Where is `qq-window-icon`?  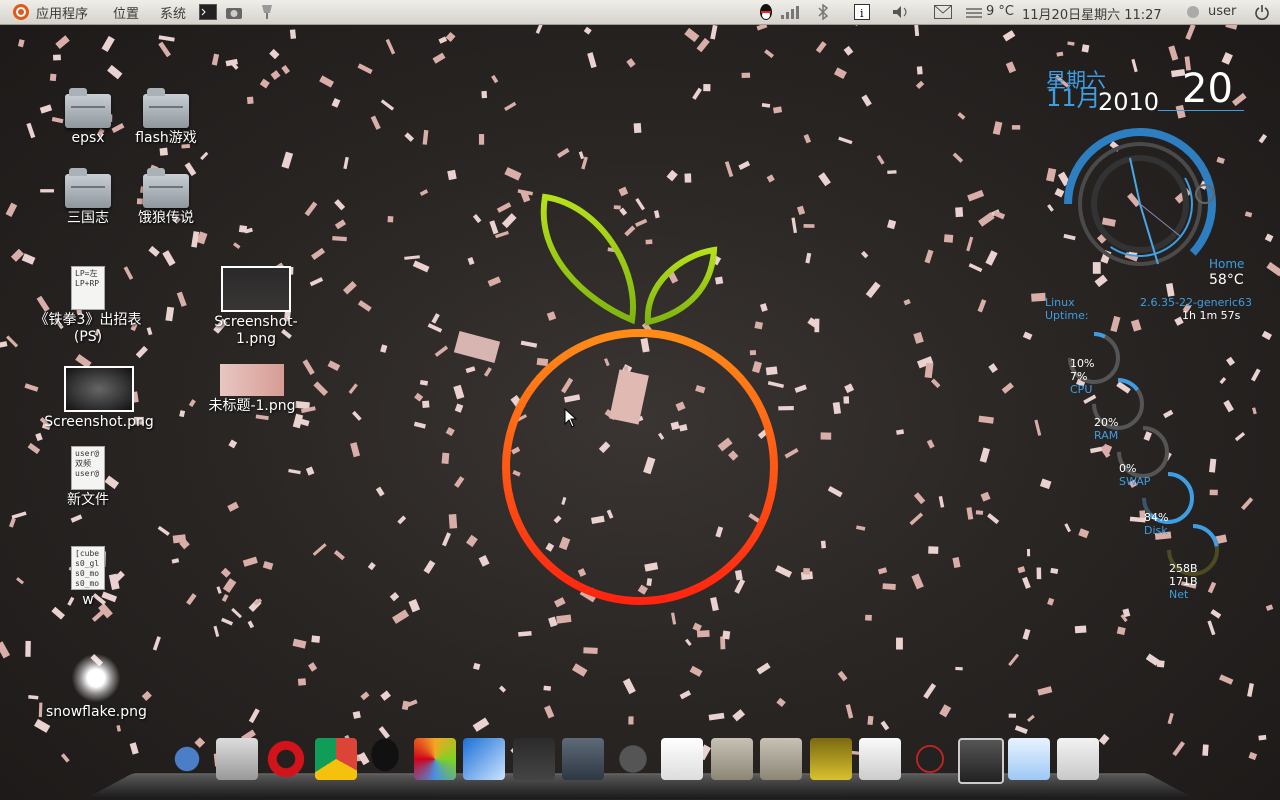 qq-window-icon is located at coordinates (1029, 759).